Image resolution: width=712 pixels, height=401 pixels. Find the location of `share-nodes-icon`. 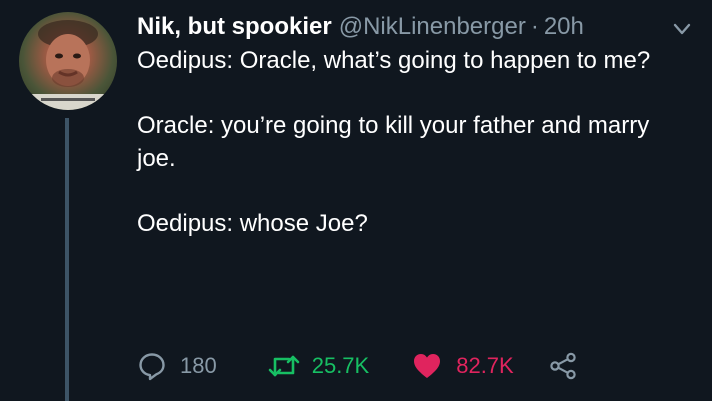

share-nodes-icon is located at coordinates (563, 366).